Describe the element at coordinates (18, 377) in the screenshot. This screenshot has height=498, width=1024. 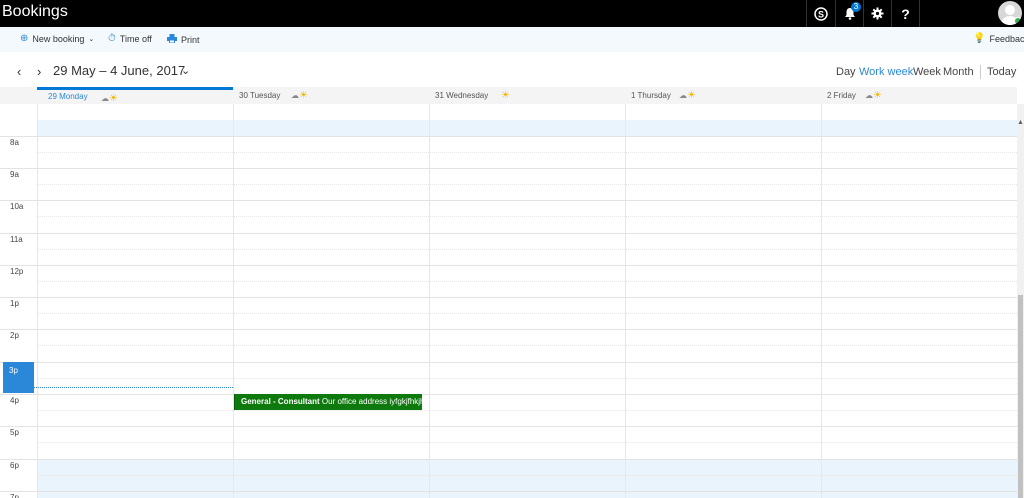
I see `current-time-marker: 3p` at that location.